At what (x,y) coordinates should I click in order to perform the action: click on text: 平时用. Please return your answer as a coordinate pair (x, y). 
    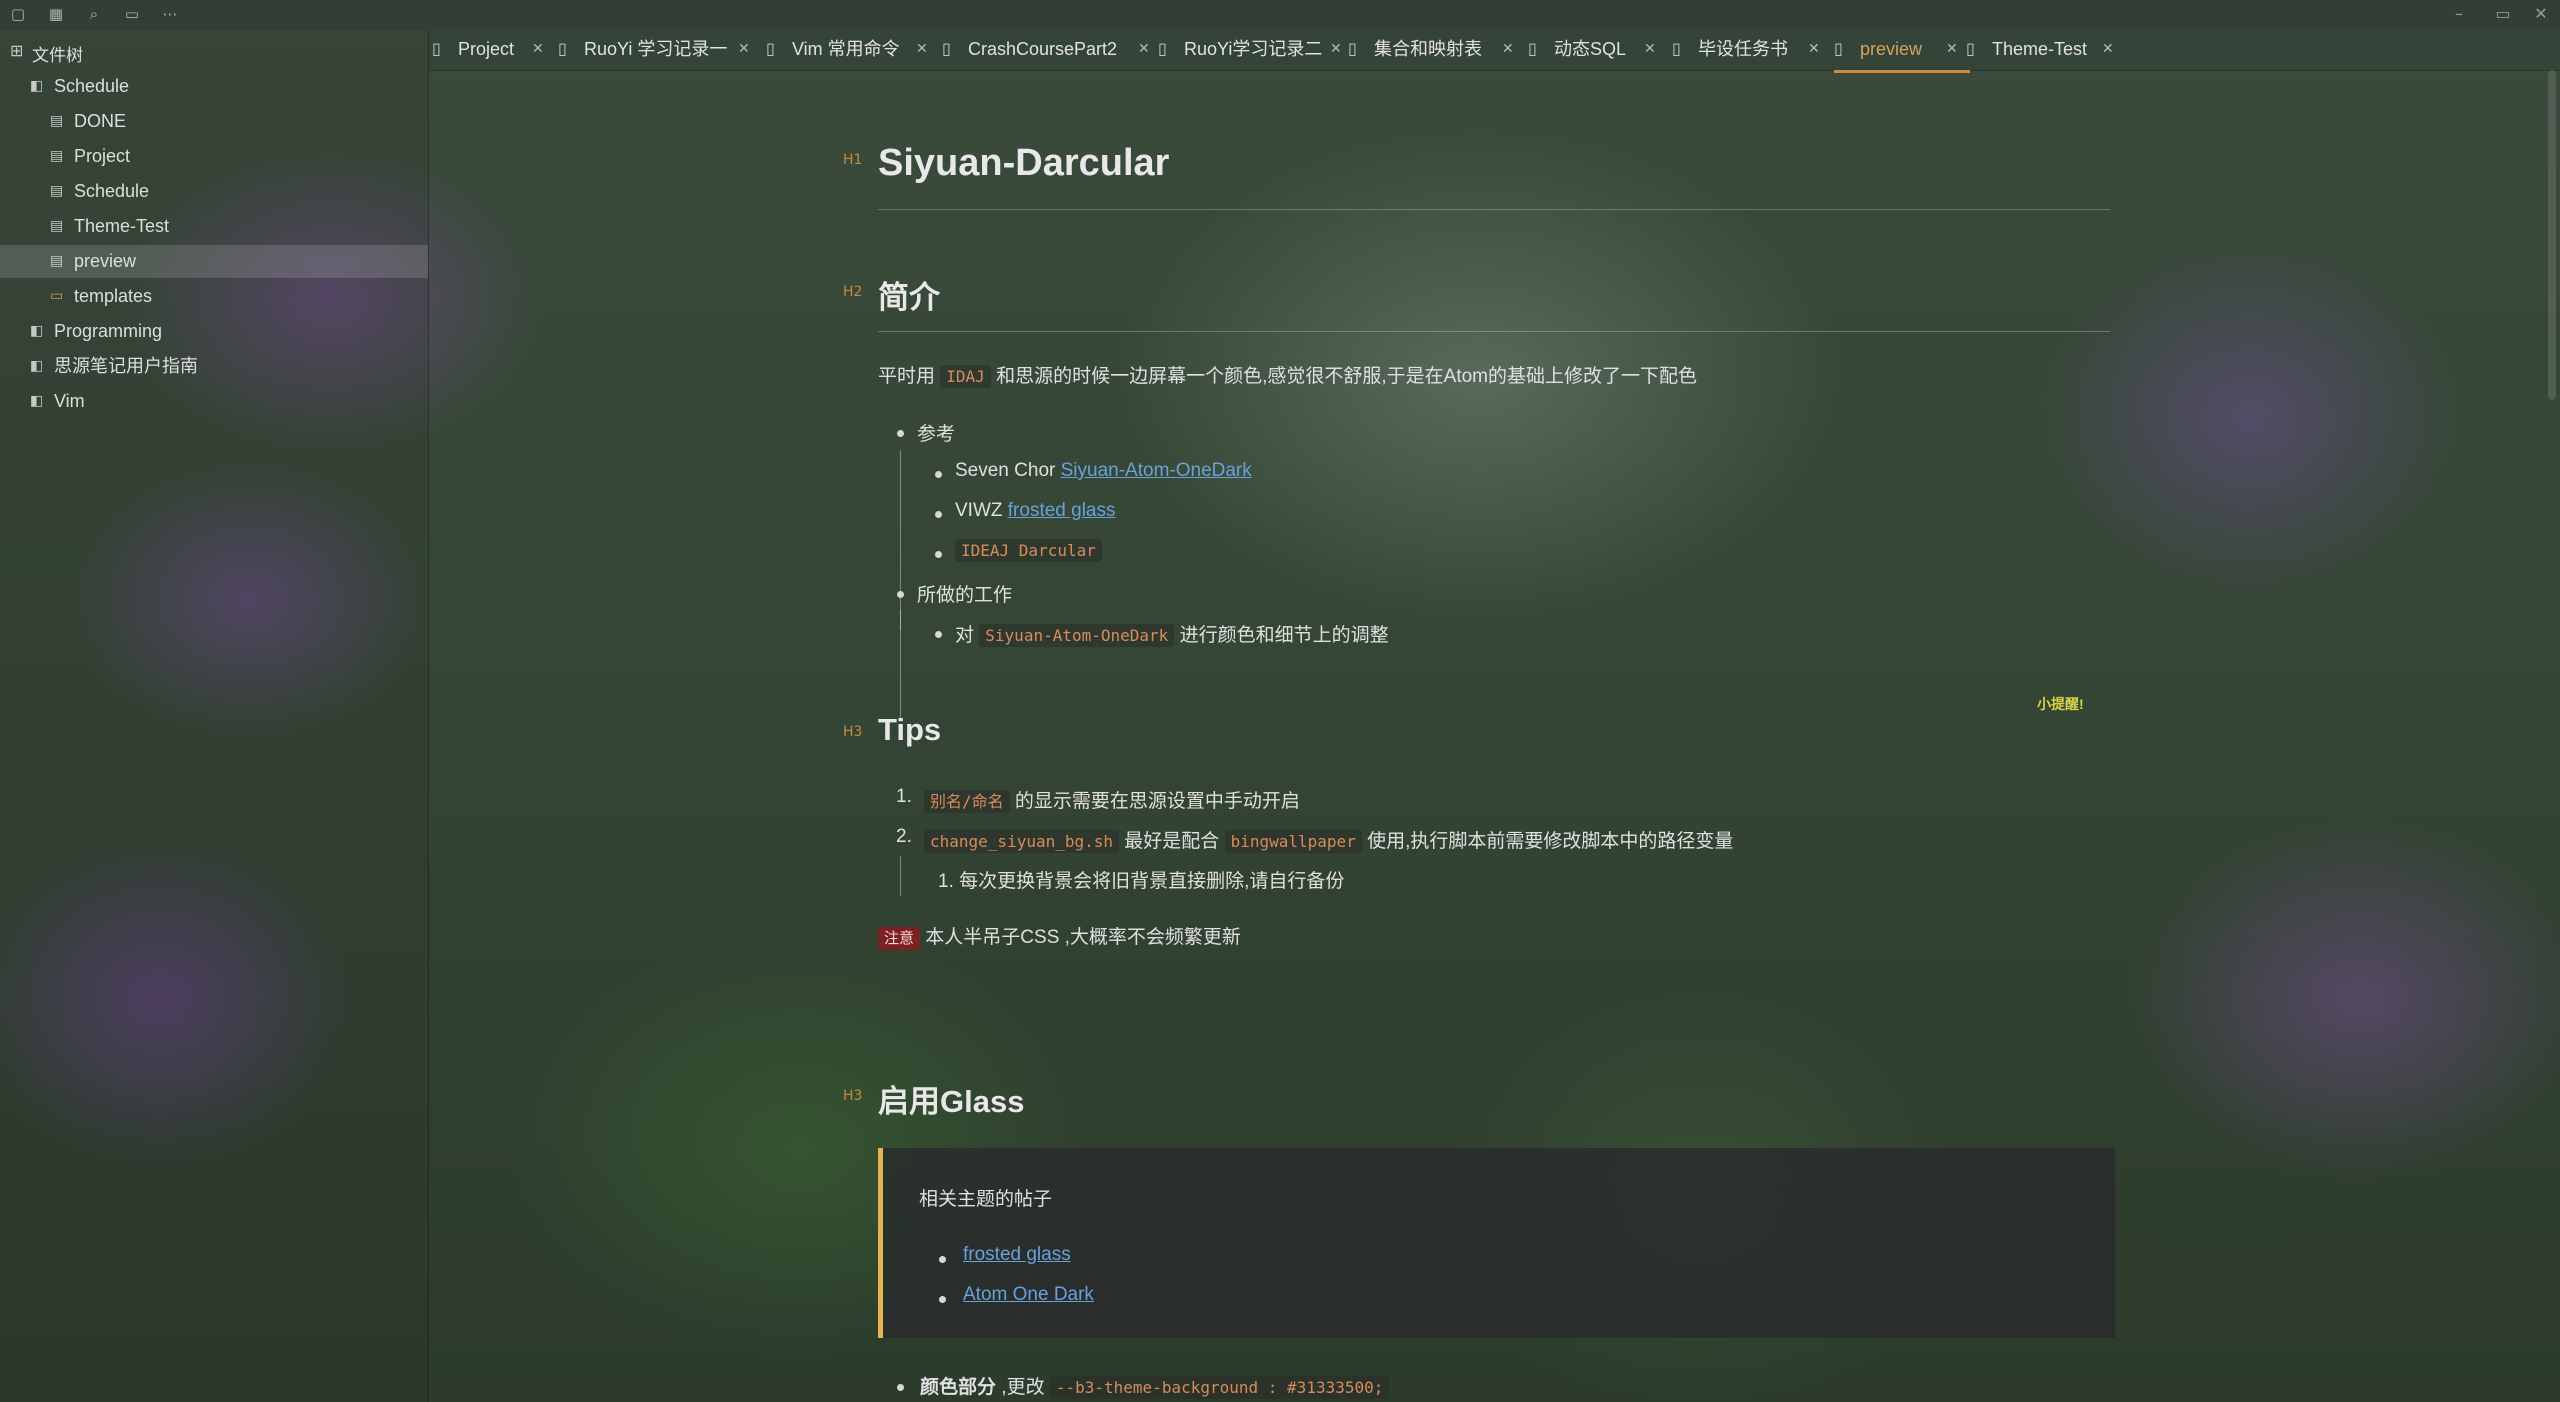
    Looking at the image, I should click on (909, 376).